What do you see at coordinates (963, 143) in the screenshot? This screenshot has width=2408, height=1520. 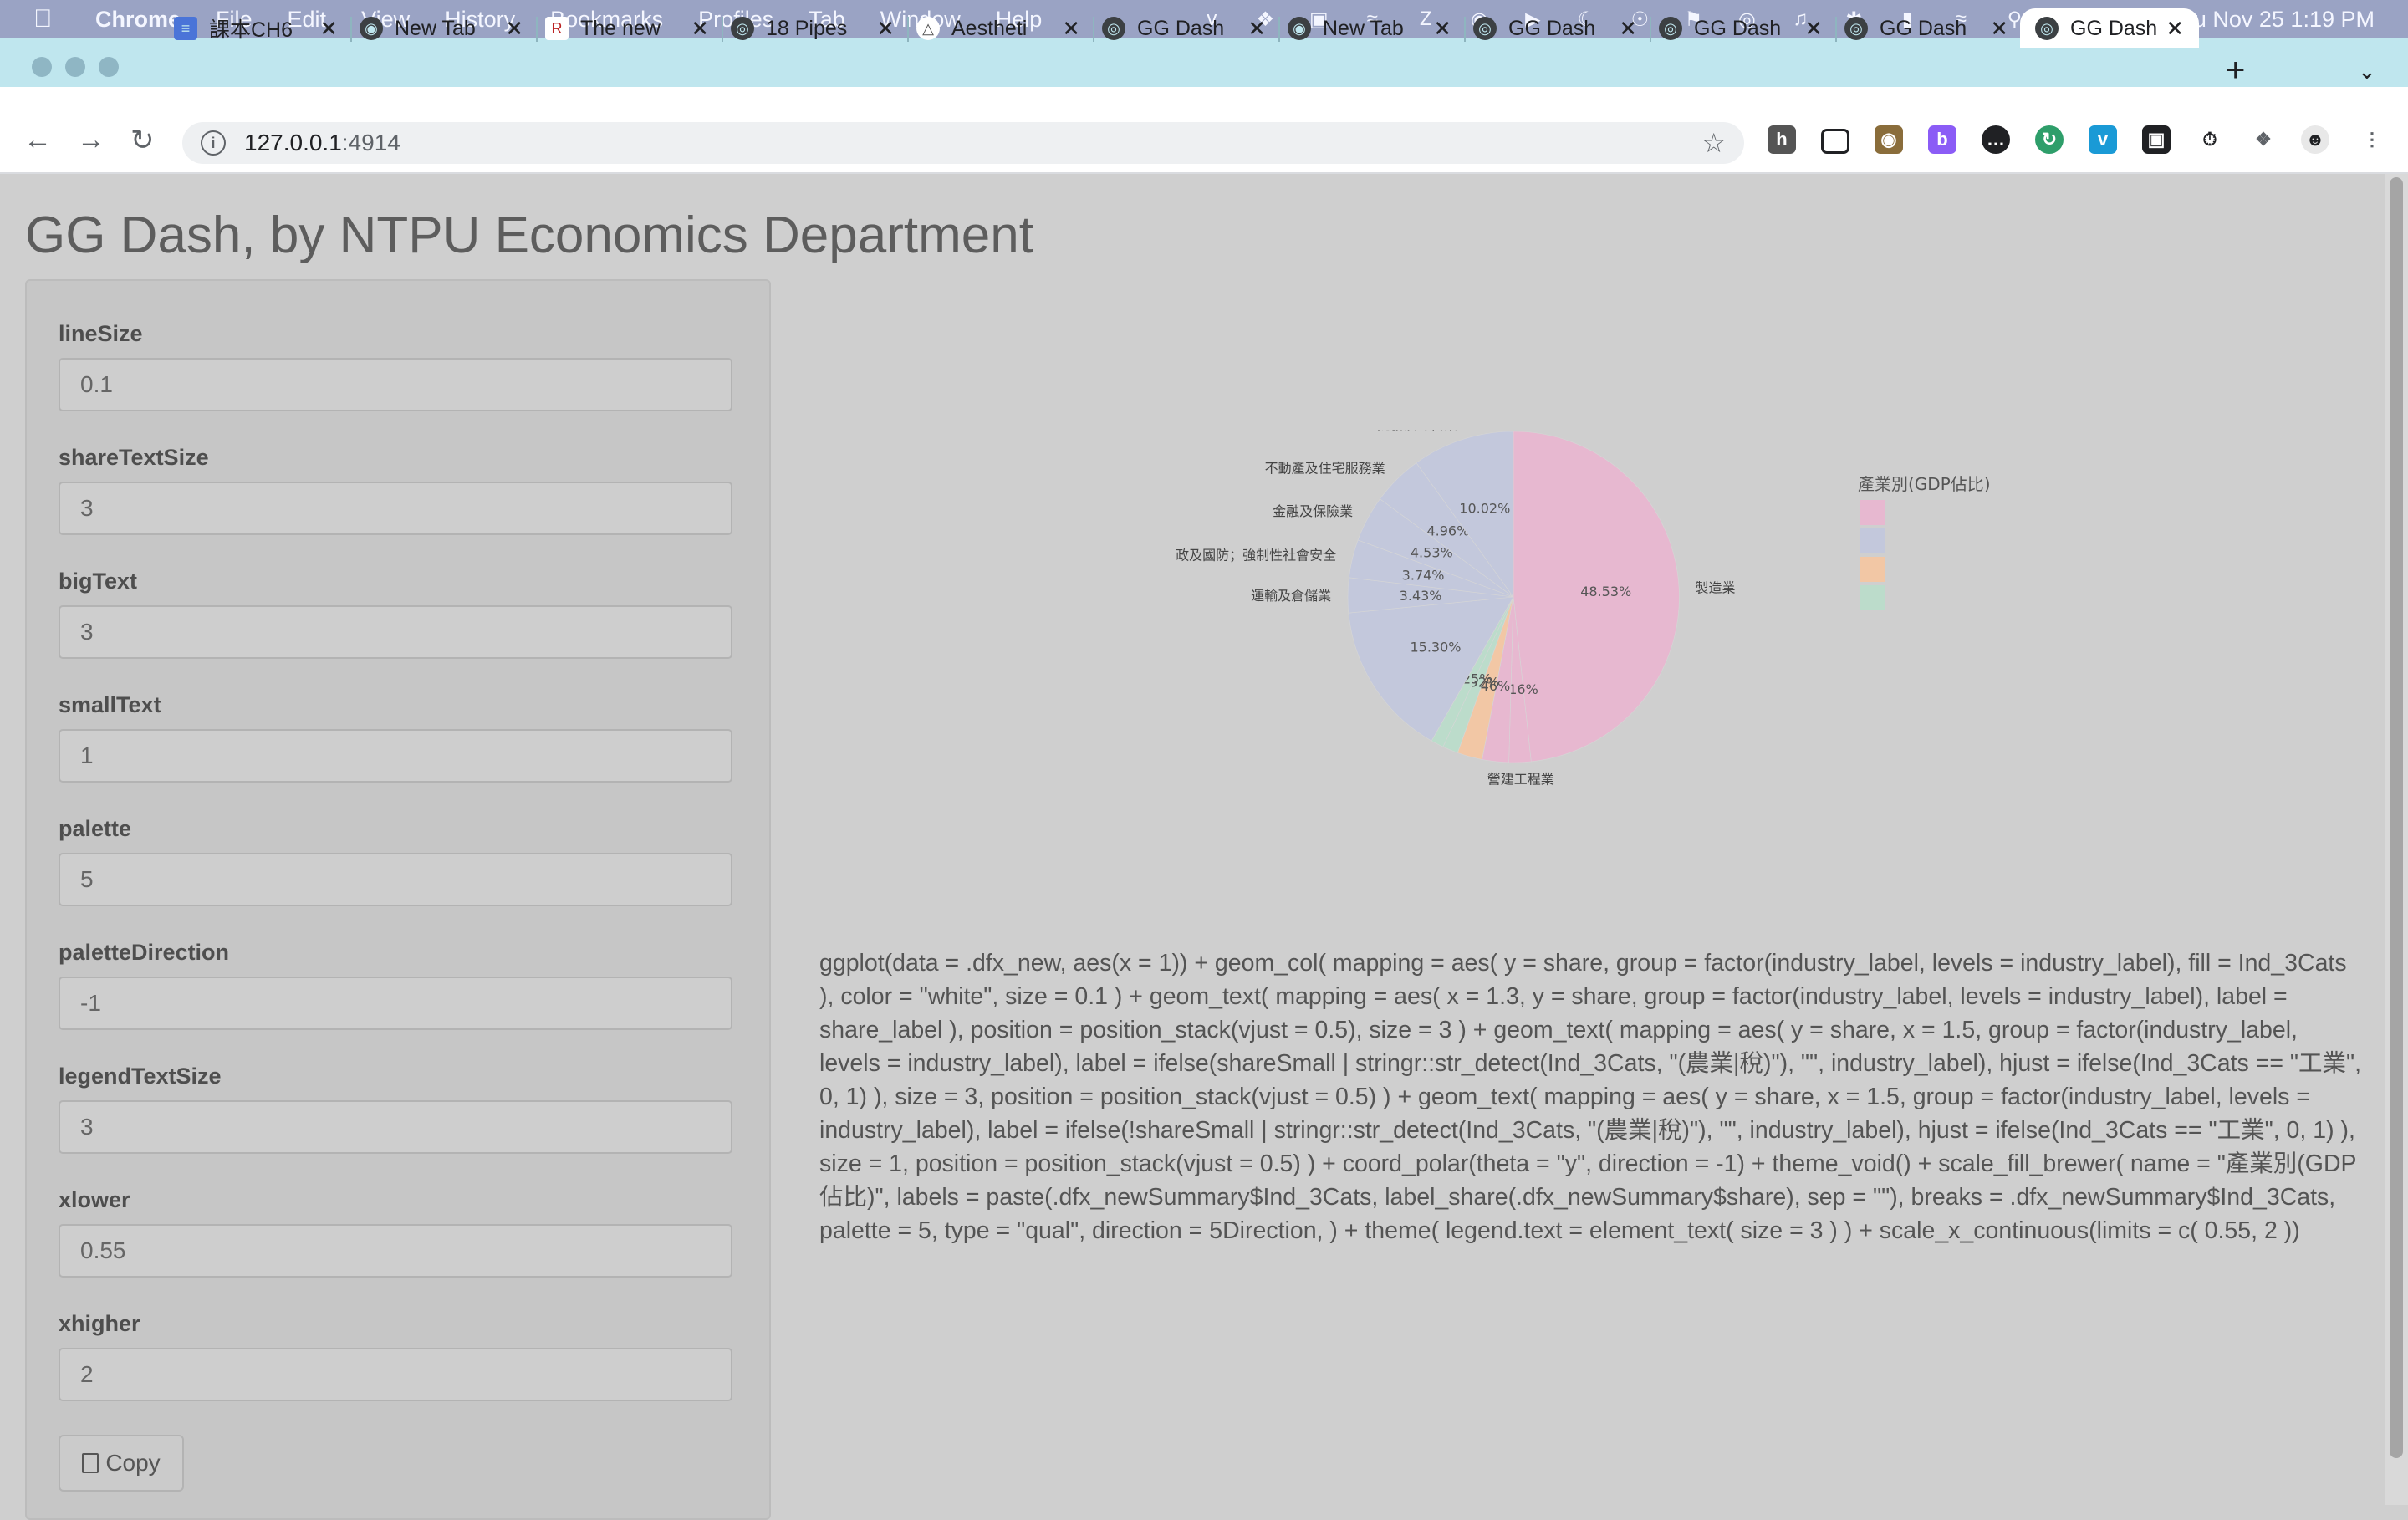 I see `address-bar: i 127.0.0.1:4914 ☆` at bounding box center [963, 143].